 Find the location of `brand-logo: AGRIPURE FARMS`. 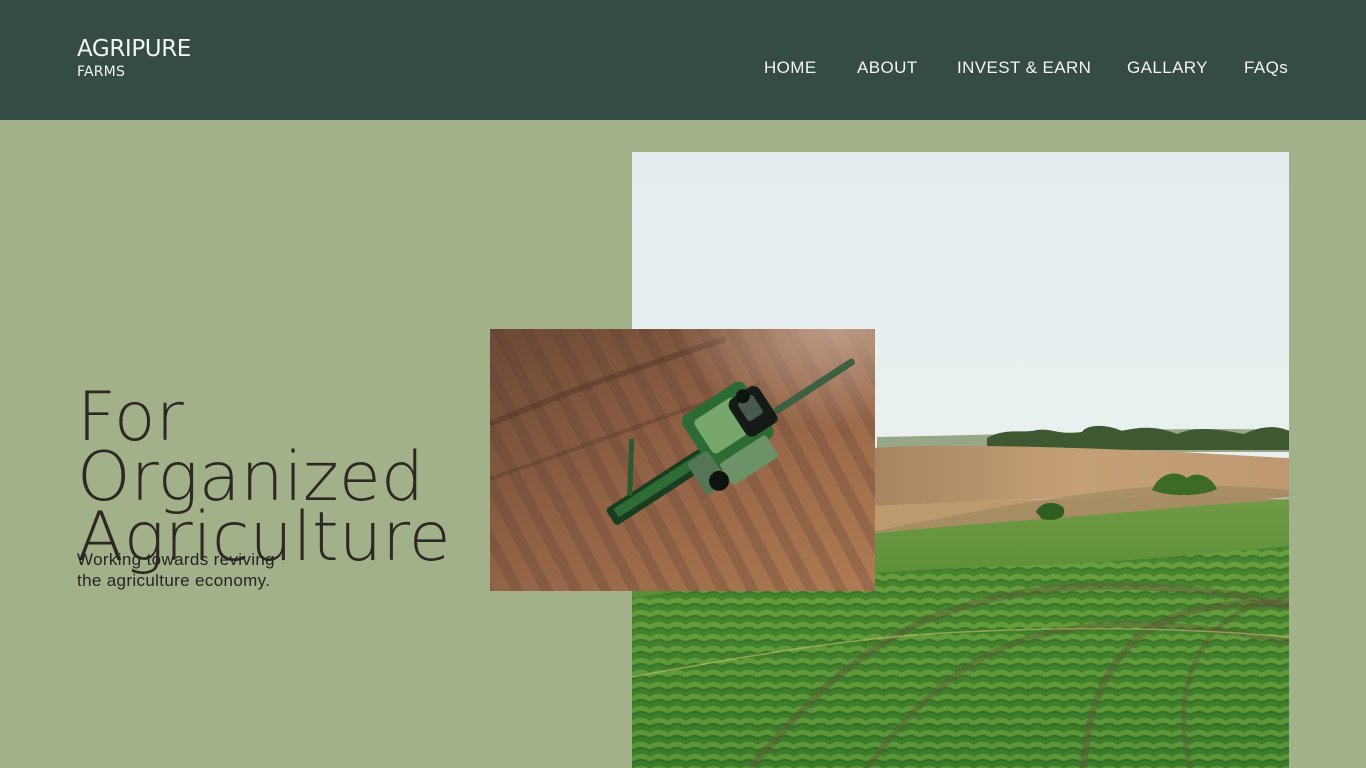

brand-logo: AGRIPURE FARMS is located at coordinates (134, 58).